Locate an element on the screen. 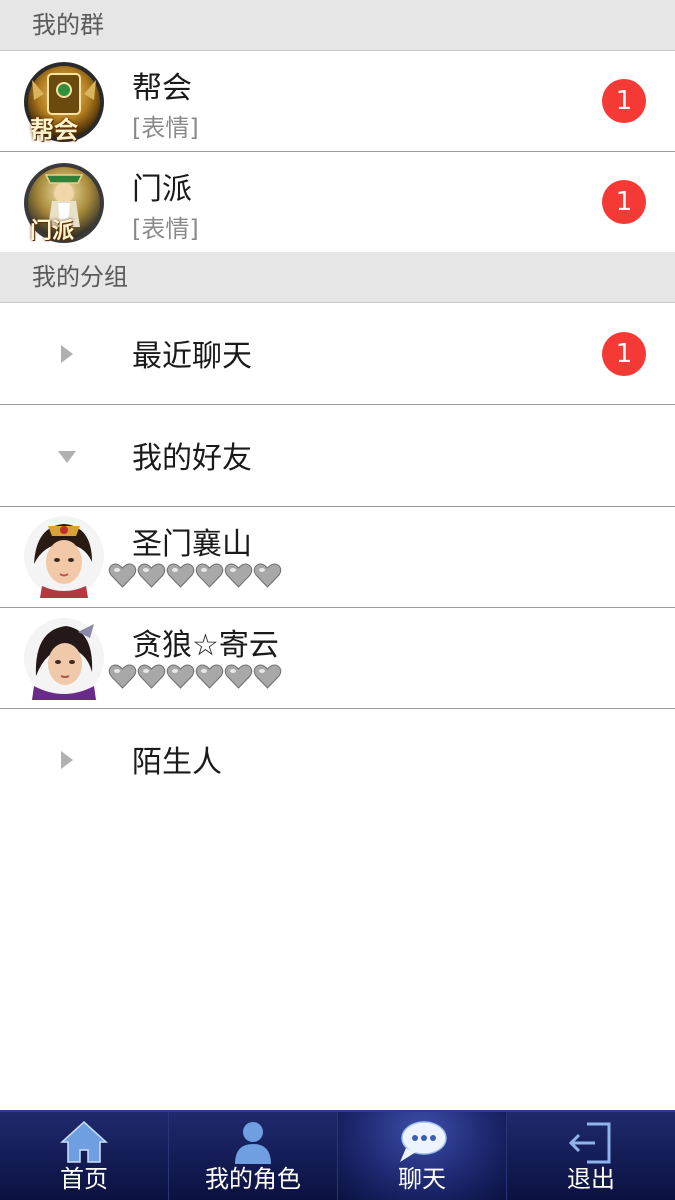 Image resolution: width=675 pixels, height=1200 pixels. group-row-guild: 帮会 帮会 [表情] 1 is located at coordinates (337, 101).